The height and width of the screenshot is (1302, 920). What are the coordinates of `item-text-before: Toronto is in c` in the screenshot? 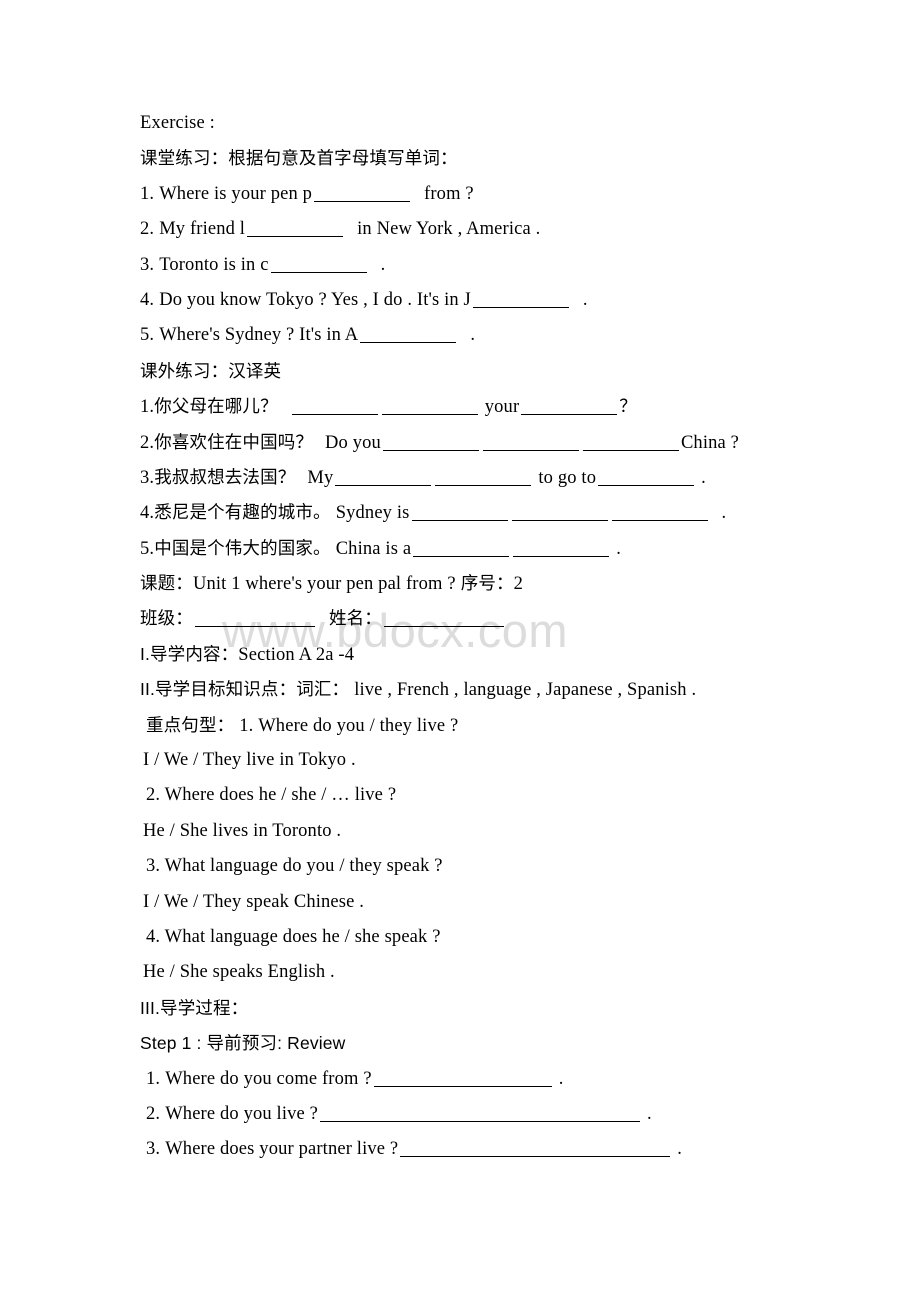 It's located at (214, 264).